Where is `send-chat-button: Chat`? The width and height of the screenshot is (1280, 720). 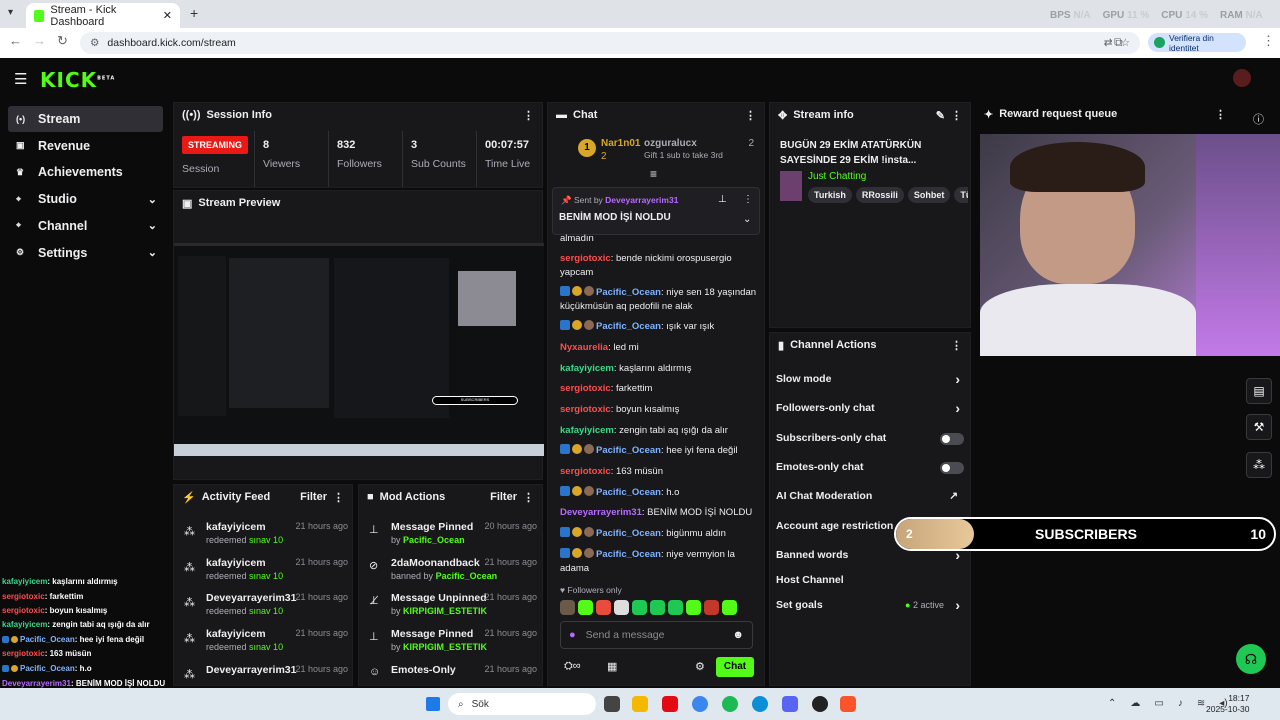 send-chat-button: Chat is located at coordinates (735, 667).